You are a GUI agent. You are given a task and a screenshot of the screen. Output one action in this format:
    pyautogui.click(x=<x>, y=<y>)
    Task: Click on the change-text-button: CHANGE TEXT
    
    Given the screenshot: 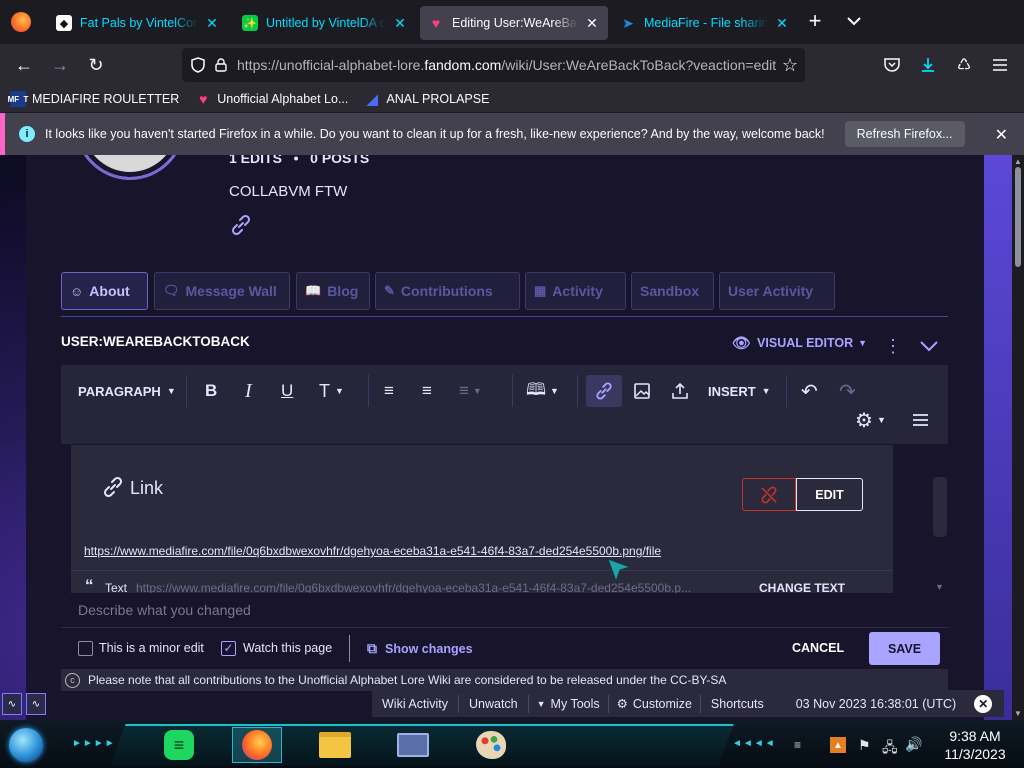 What is the action you would take?
    pyautogui.click(x=802, y=587)
    